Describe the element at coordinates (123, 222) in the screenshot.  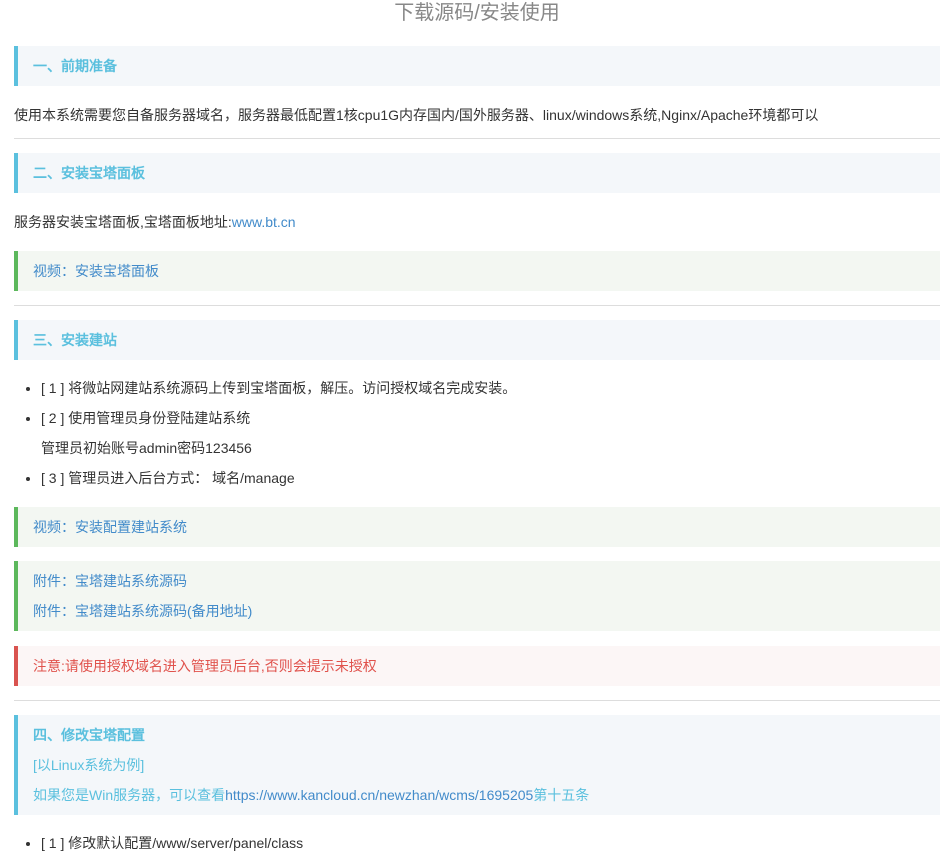
I see `bt-label: 服务器安装宝塔面板,宝塔面板地址:` at that location.